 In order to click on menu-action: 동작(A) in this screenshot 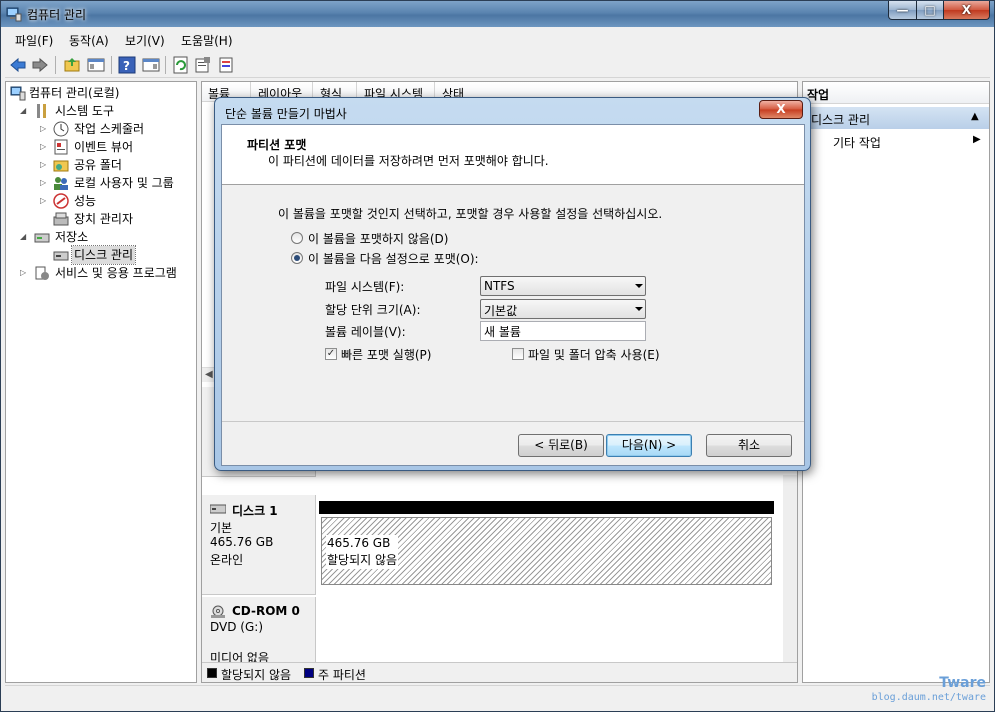, I will do `click(89, 40)`.